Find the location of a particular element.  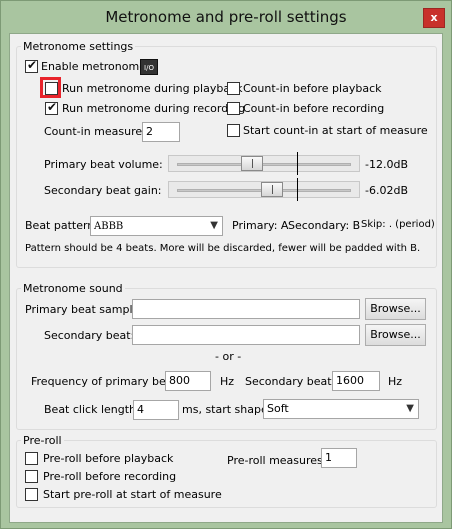

frequency-primary-label: Frequency of primary beat: is located at coordinates (106, 381).